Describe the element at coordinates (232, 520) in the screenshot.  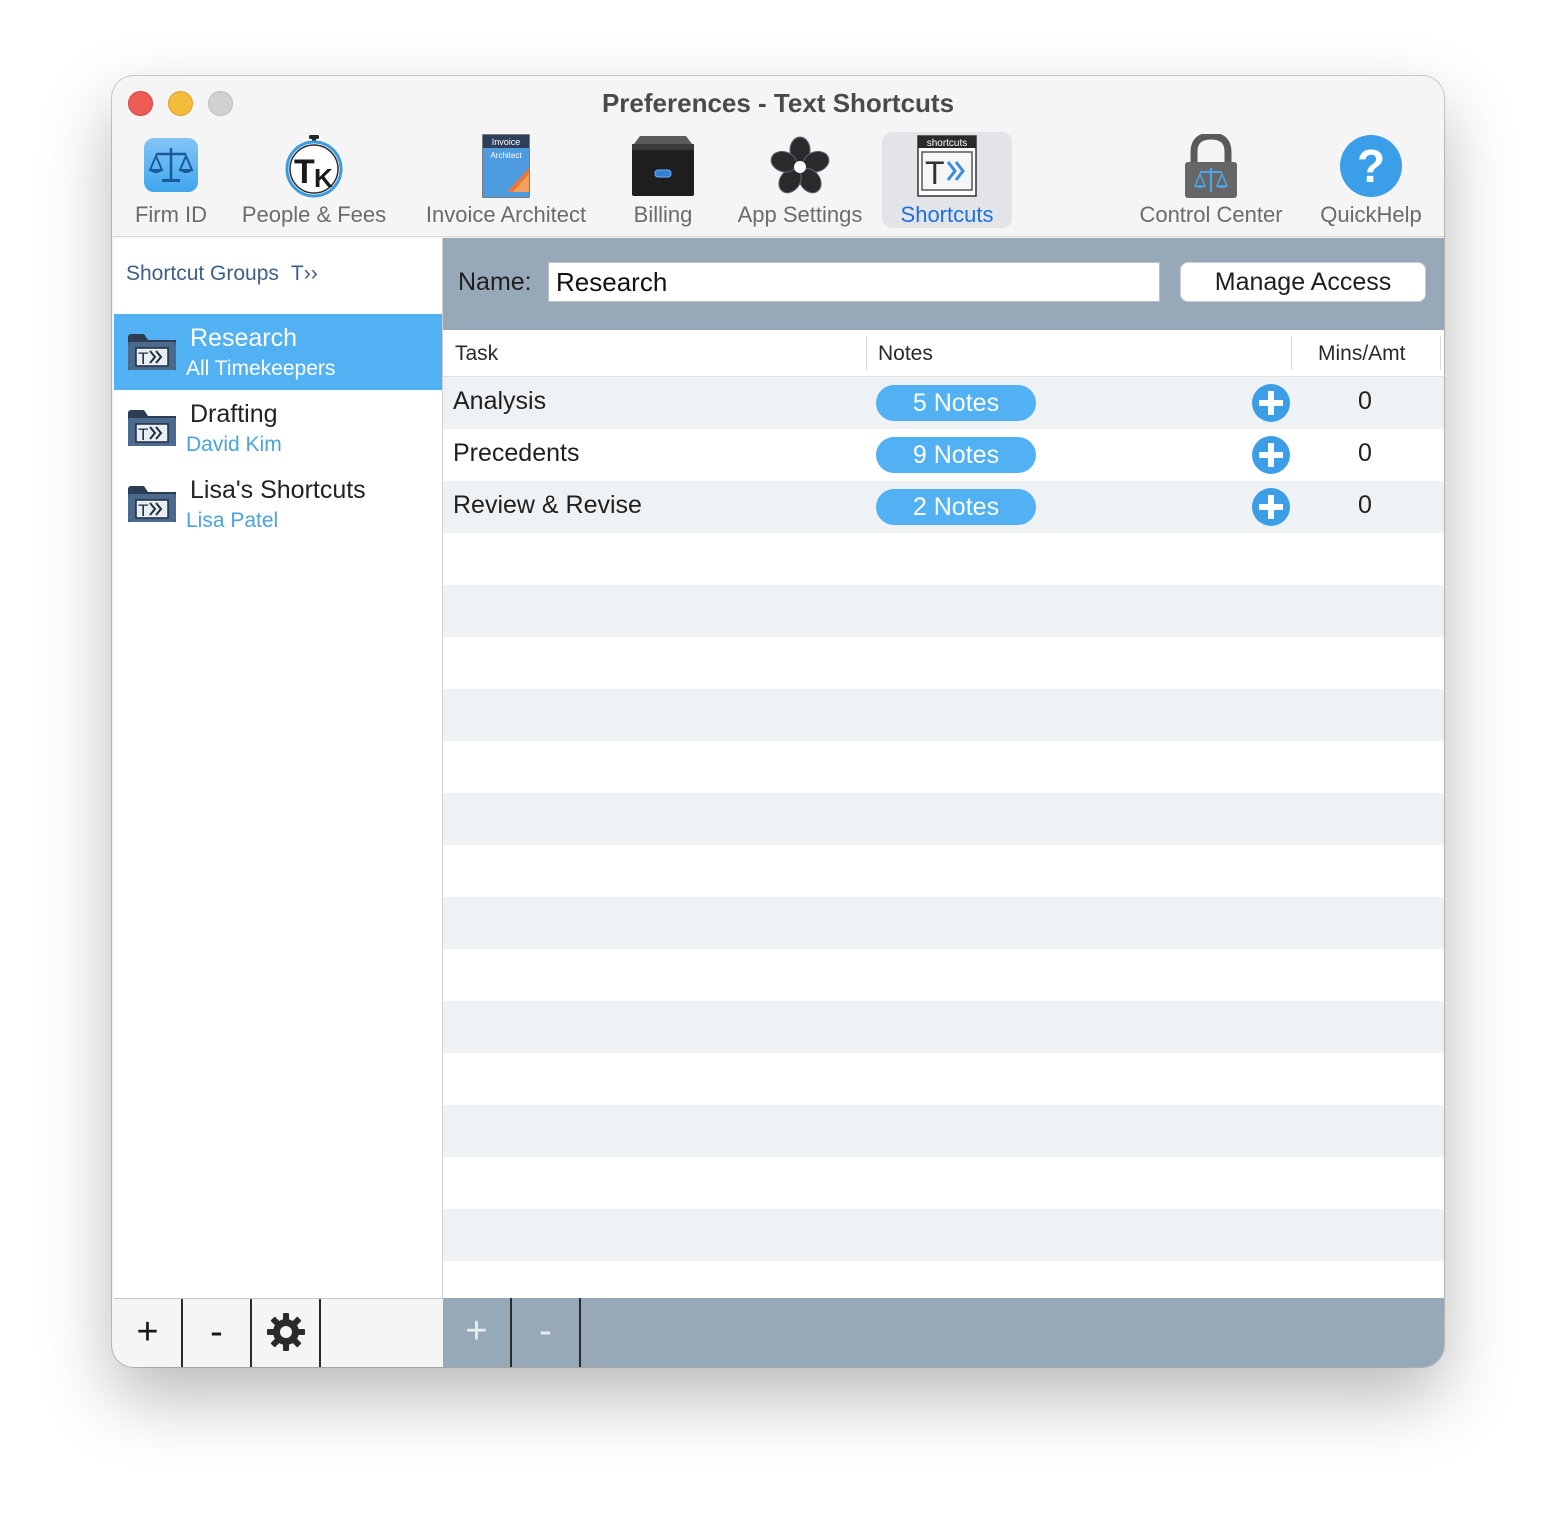
I see `group-owner: Lisa Patel` at that location.